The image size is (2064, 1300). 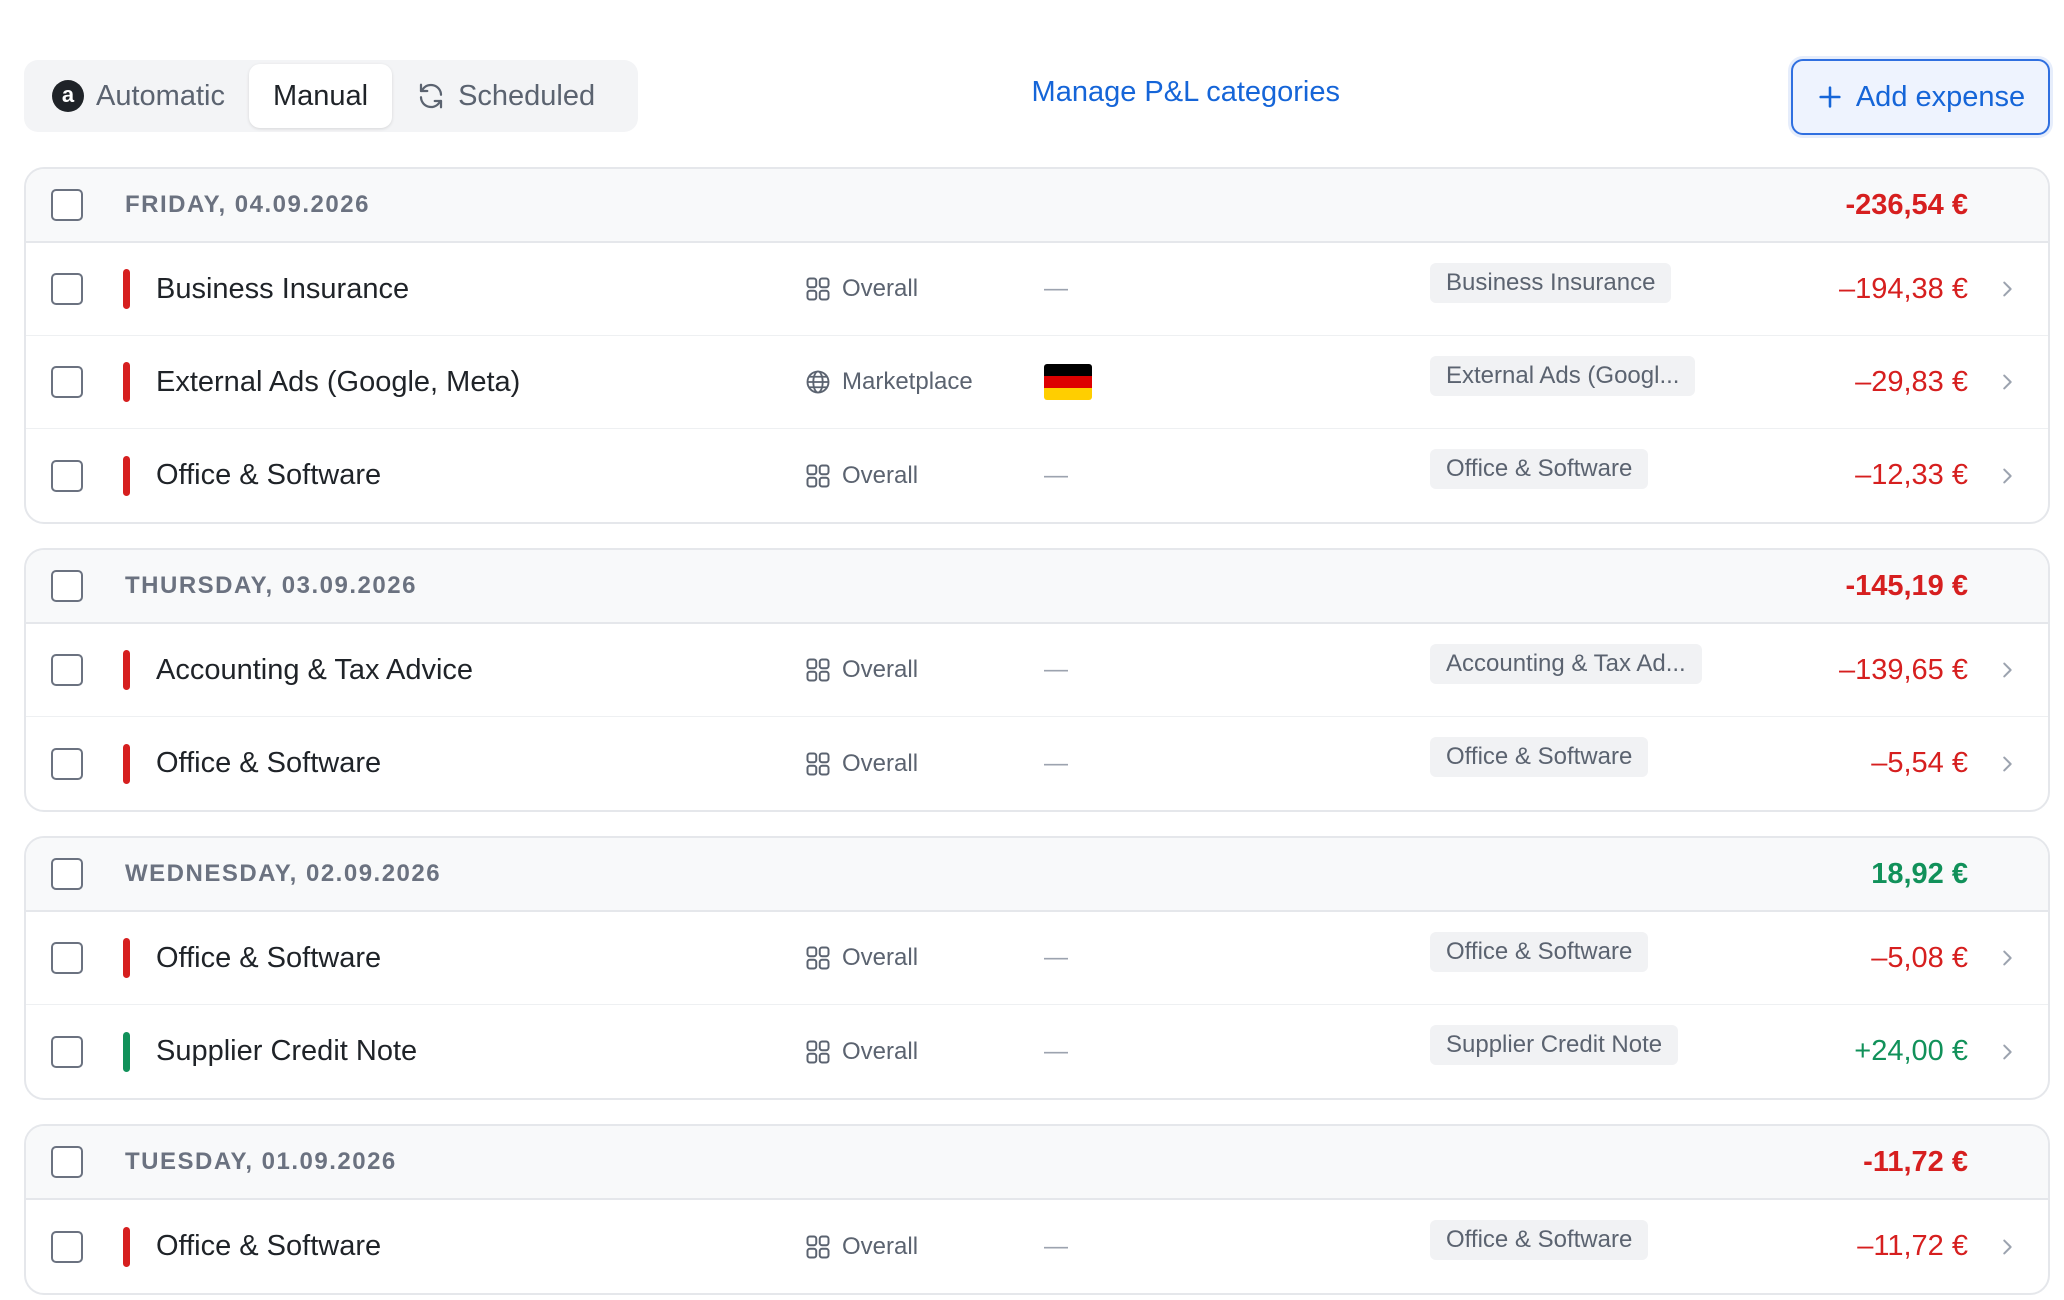 I want to click on category-tag: Business Insurance, so click(x=1551, y=283).